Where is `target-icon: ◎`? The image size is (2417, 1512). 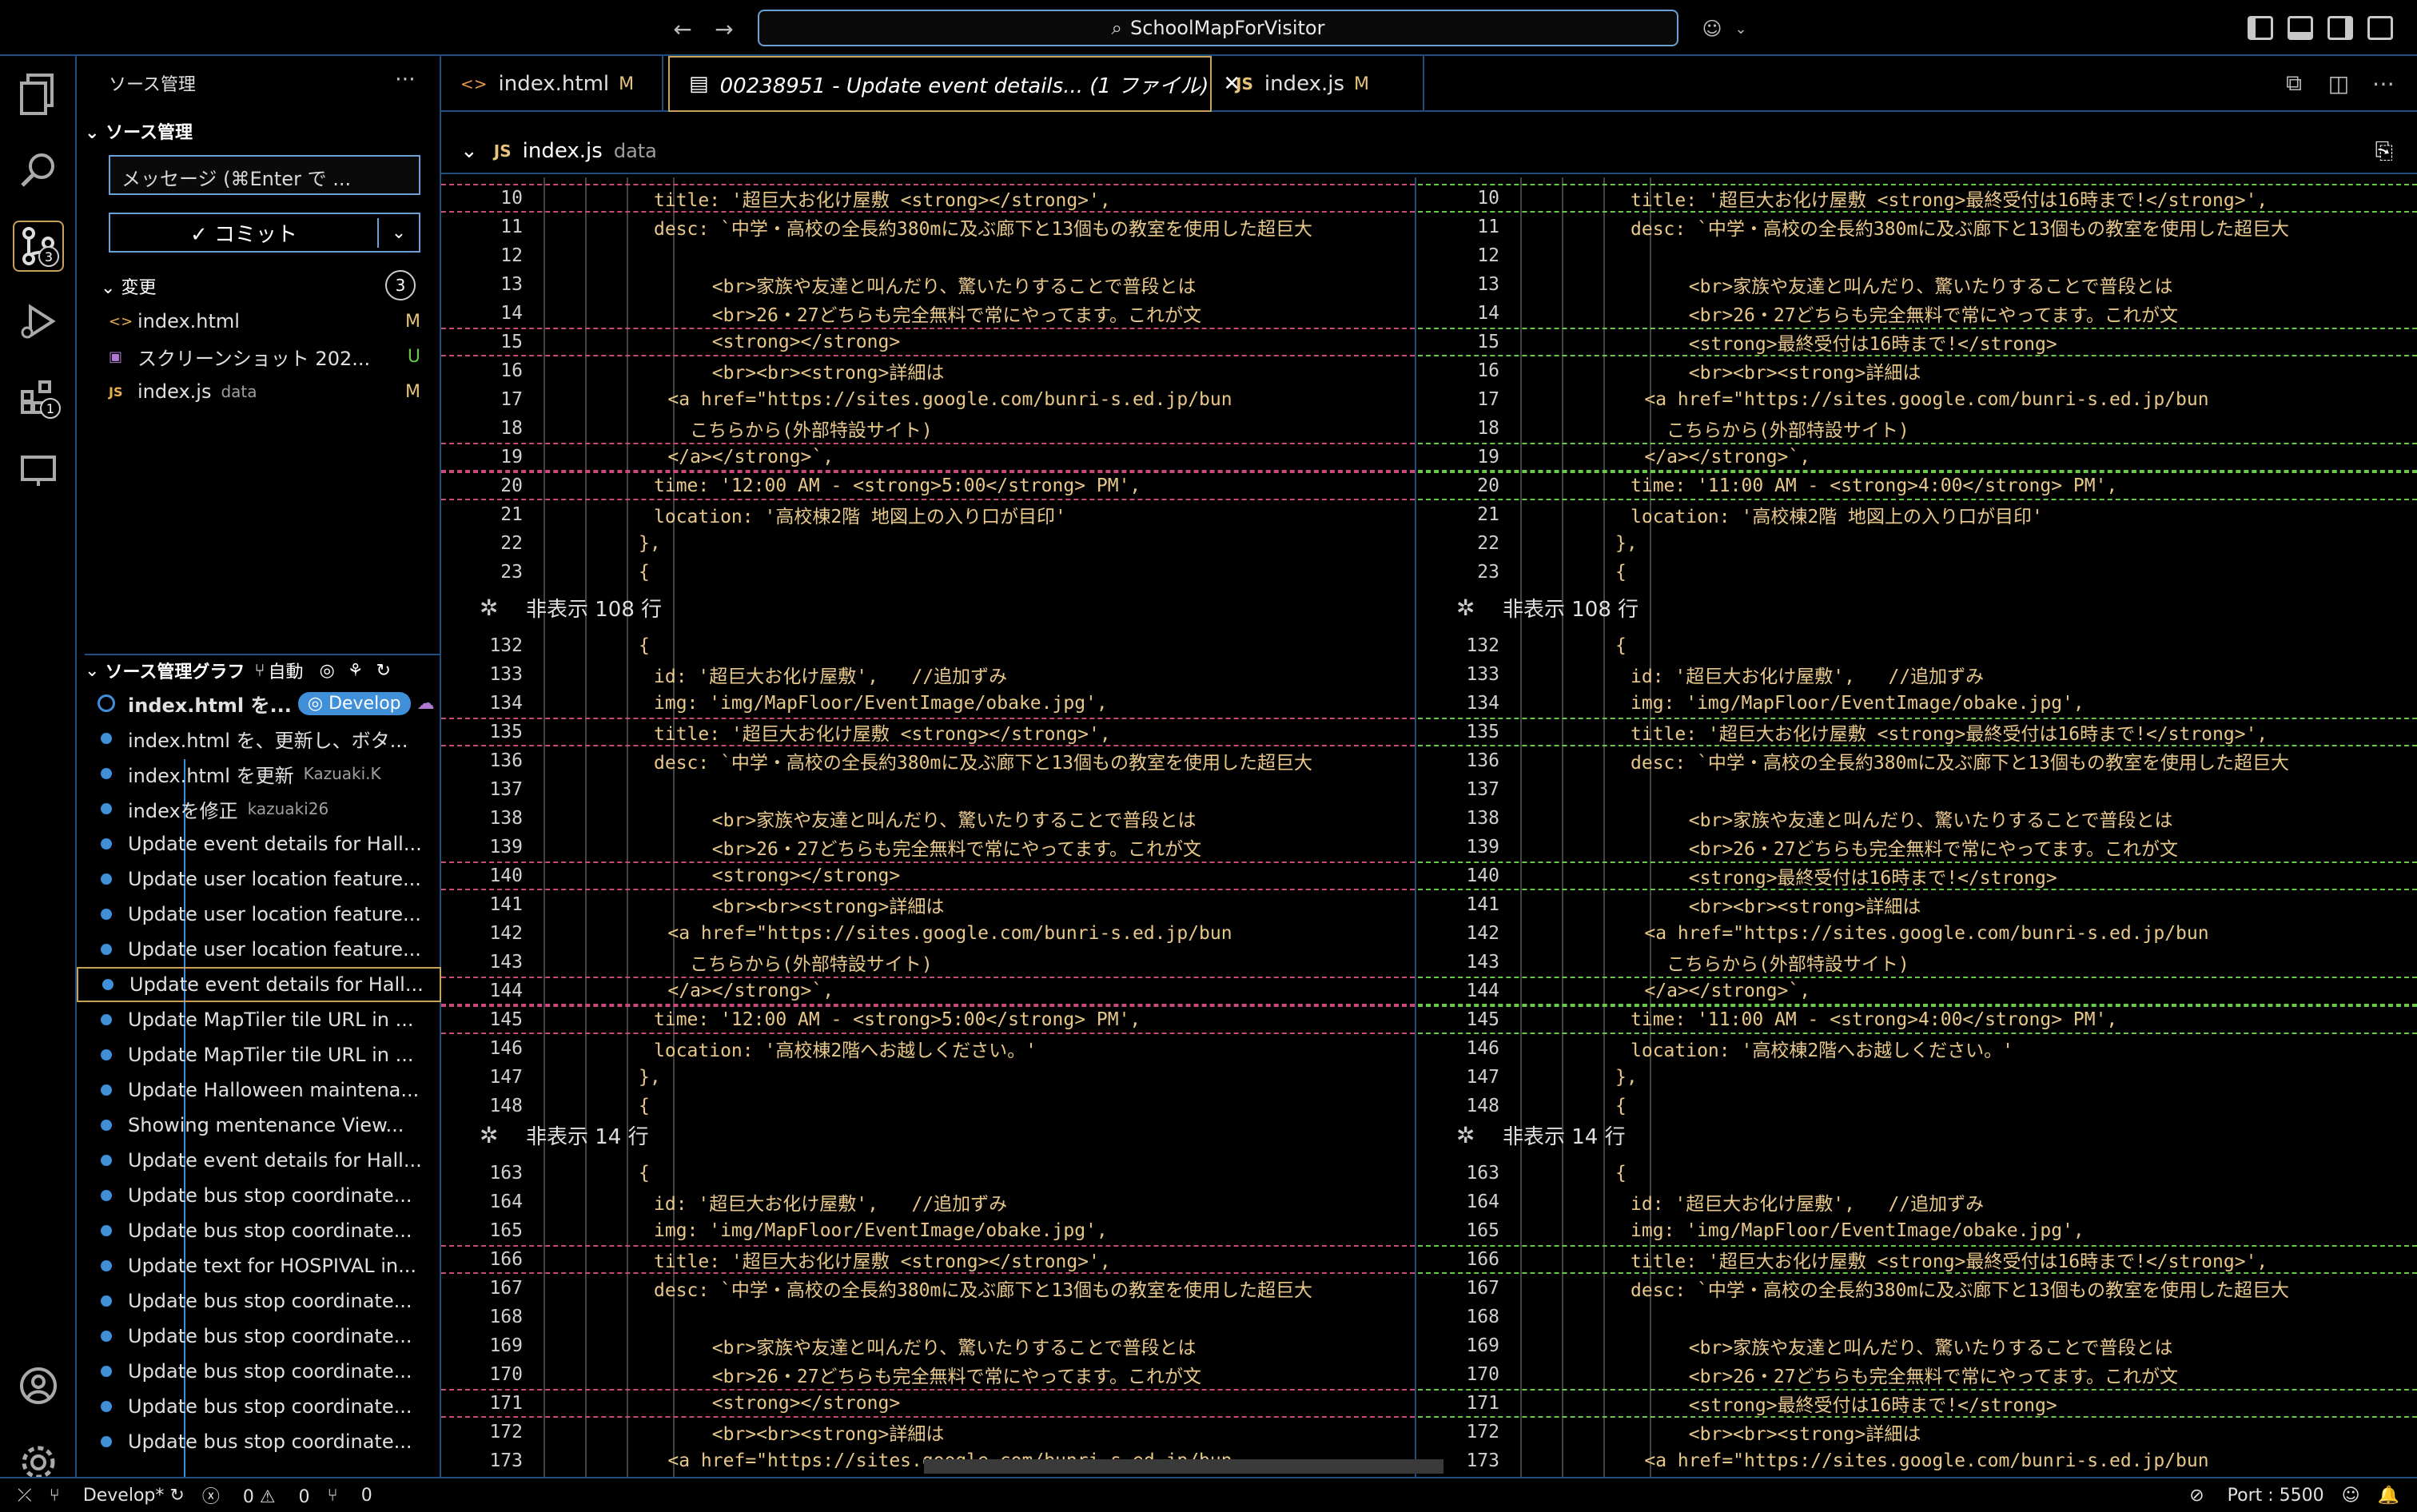 target-icon: ◎ is located at coordinates (327, 671).